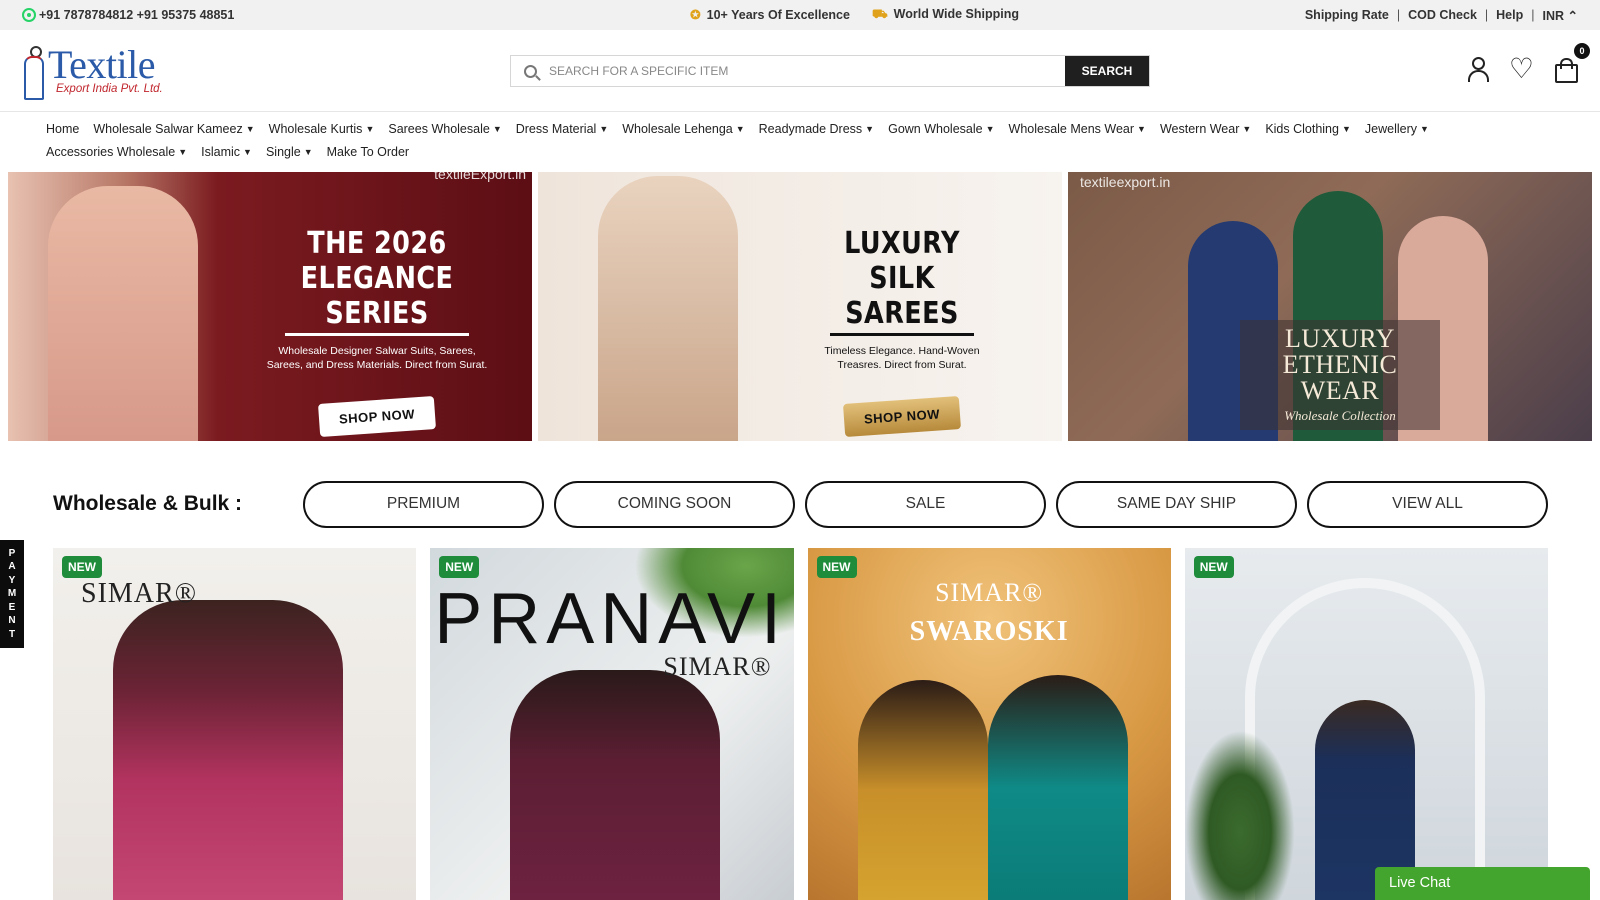 The width and height of the screenshot is (1600, 900). I want to click on nav-item-single: Single ▼, so click(289, 151).